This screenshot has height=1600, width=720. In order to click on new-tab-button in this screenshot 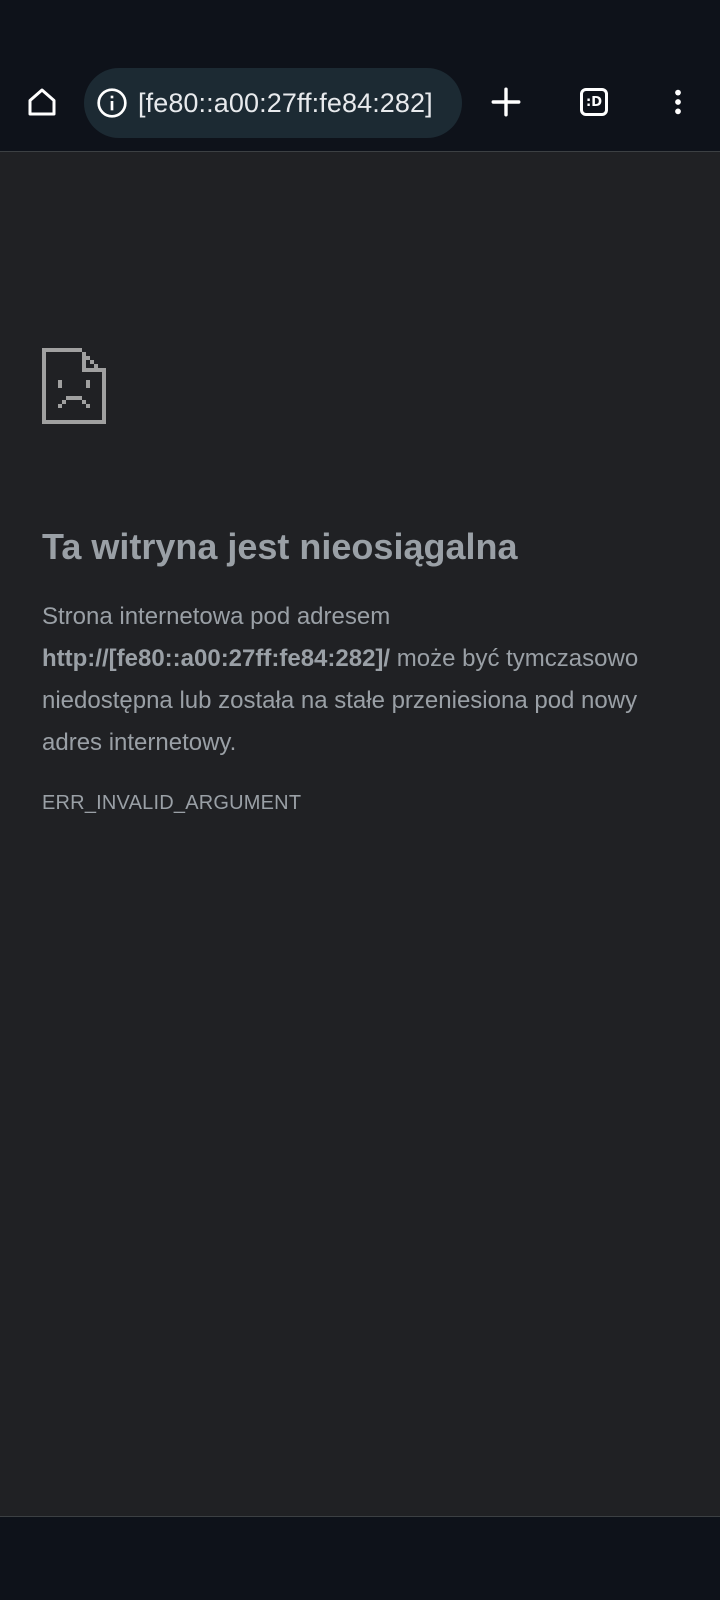, I will do `click(506, 102)`.